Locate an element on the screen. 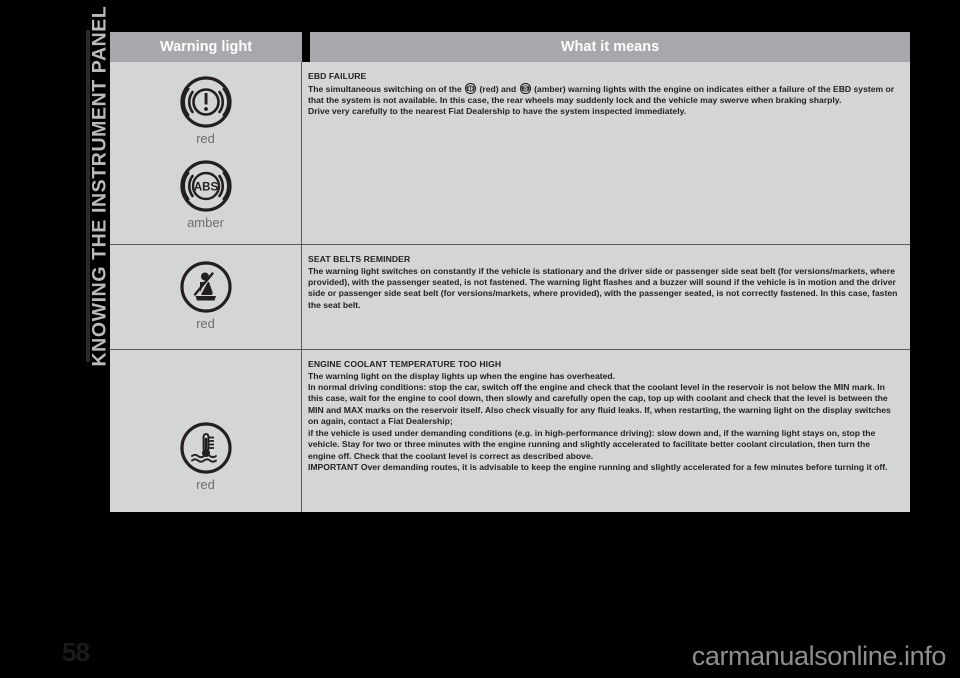  lamp-abs-warning: ABS amber is located at coordinates (205, 195).